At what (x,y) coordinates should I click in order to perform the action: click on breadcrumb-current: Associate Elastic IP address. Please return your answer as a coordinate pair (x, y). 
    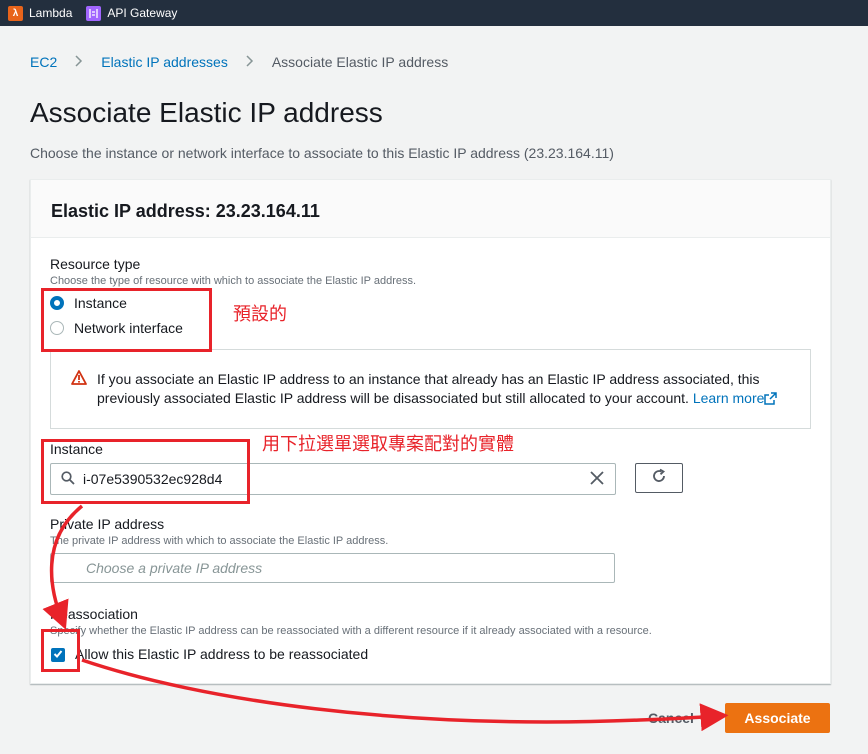
    Looking at the image, I should click on (360, 62).